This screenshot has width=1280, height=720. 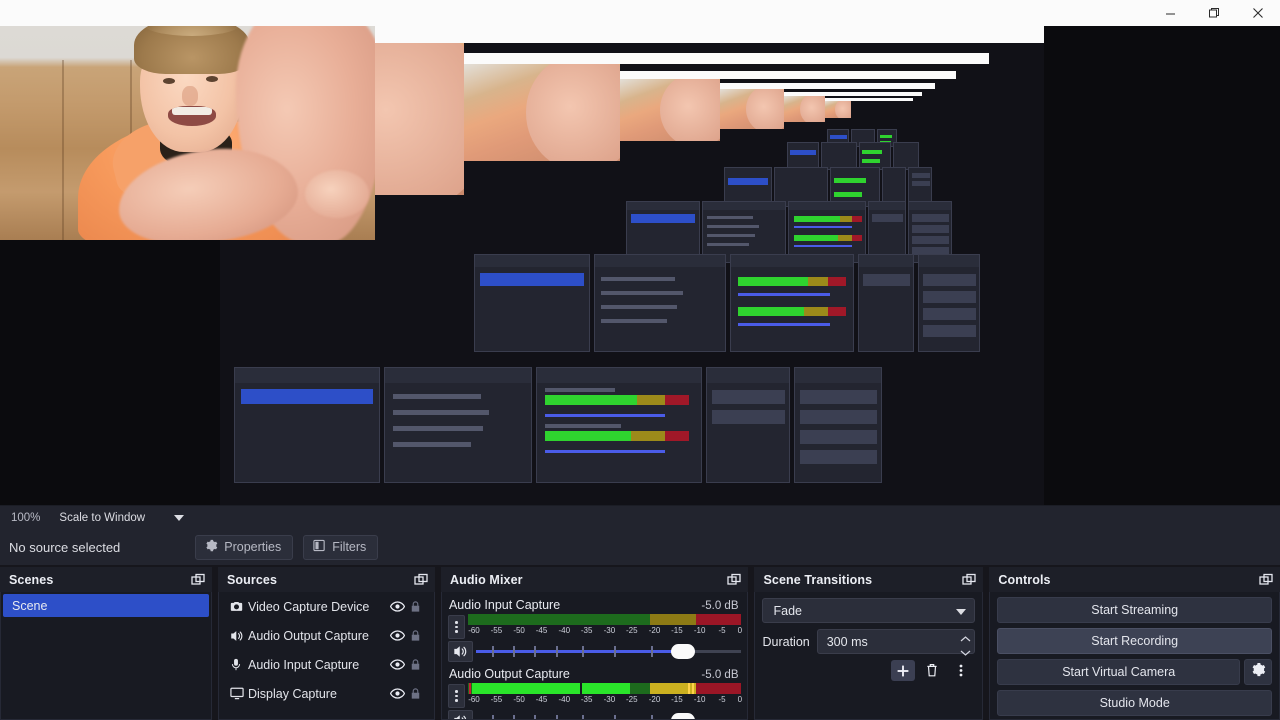 I want to click on properties-button: Properties, so click(x=244, y=547).